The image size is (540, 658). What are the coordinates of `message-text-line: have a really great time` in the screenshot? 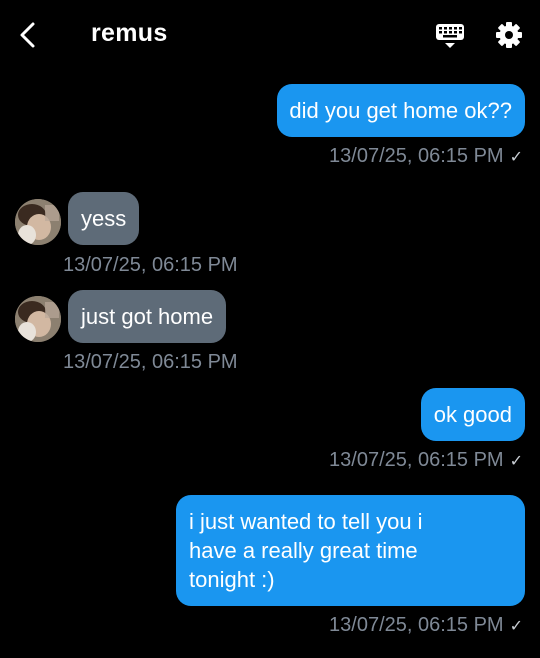 It's located at (303, 550).